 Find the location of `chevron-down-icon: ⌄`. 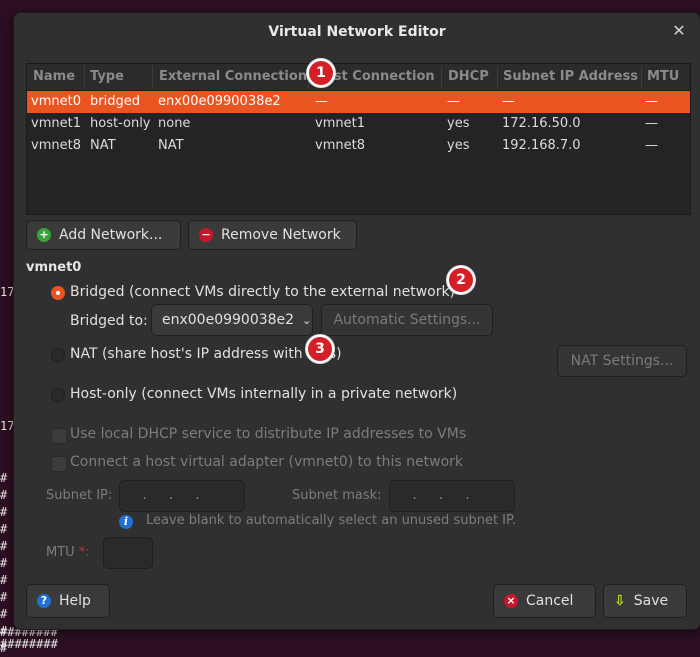

chevron-down-icon: ⌄ is located at coordinates (307, 320).